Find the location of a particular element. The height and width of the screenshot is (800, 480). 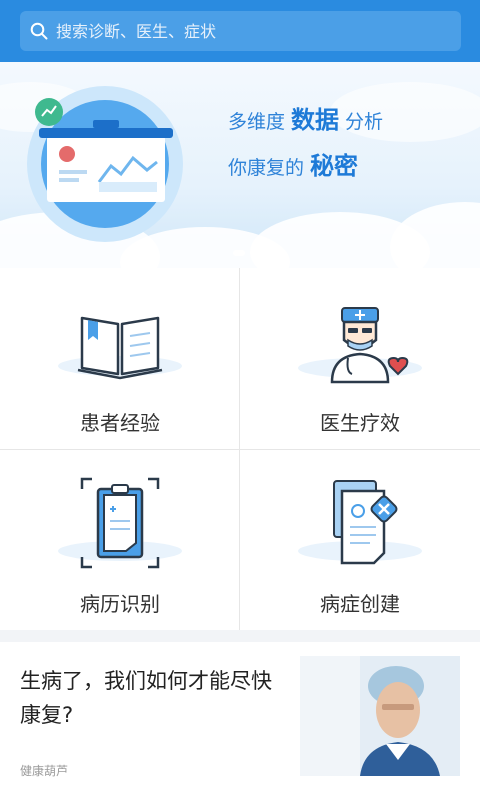

grid-item-doctor-efficacy: 医生疗效 is located at coordinates (360, 358).